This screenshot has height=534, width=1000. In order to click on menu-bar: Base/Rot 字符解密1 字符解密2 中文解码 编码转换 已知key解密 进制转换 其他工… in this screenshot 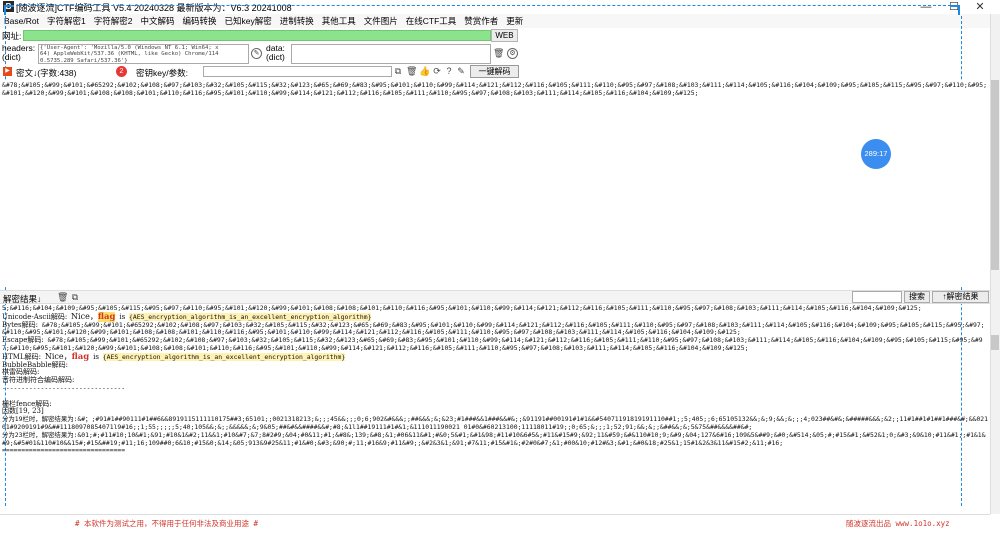, I will do `click(500, 21)`.